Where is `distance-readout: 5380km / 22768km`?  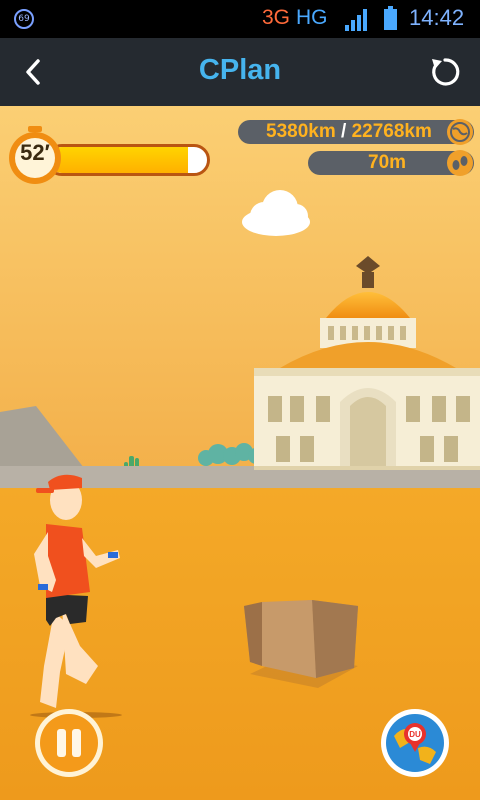
distance-readout: 5380km / 22768km is located at coordinates (349, 132).